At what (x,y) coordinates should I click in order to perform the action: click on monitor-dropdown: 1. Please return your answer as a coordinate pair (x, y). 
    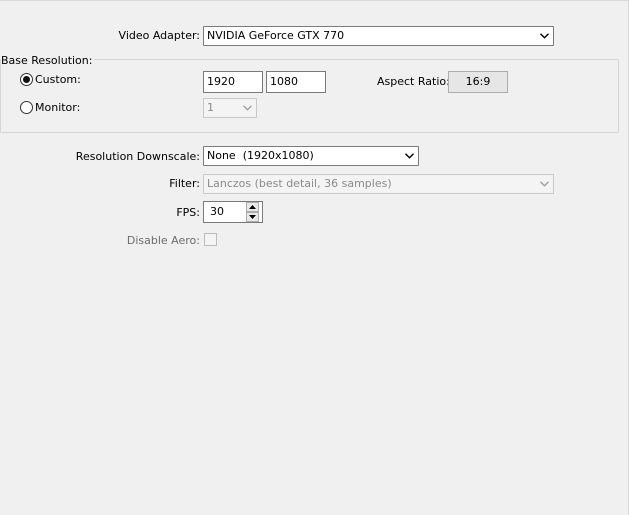
    Looking at the image, I should click on (230, 108).